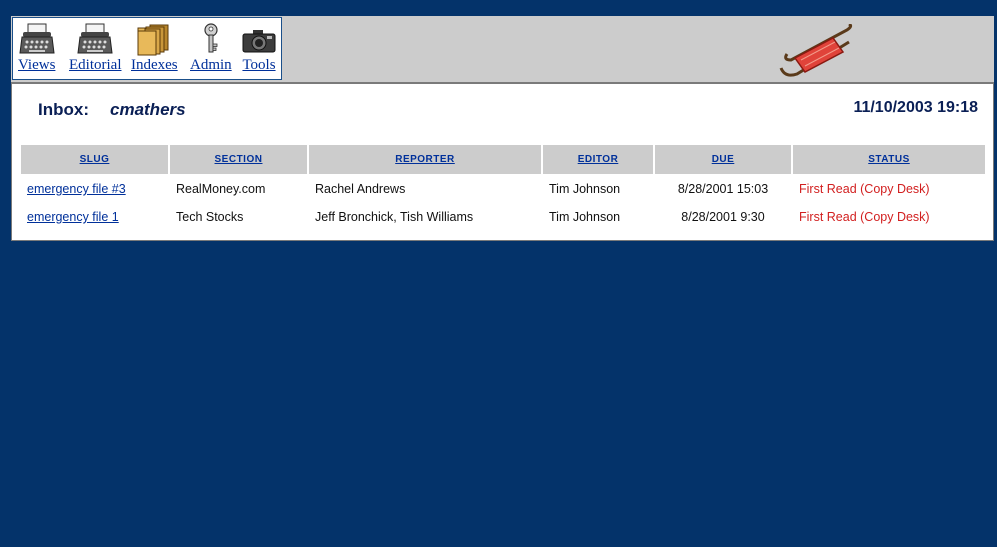  I want to click on top-toolbar: Views Editorial Indexes Admin Tools, so click(502, 49).